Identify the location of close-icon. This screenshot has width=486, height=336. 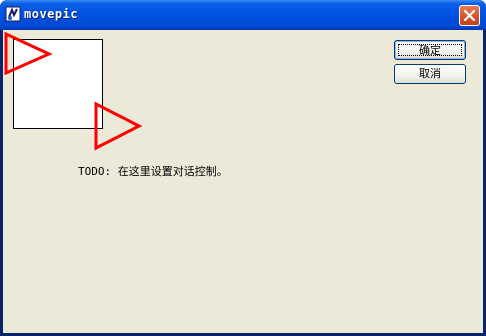
(469, 15).